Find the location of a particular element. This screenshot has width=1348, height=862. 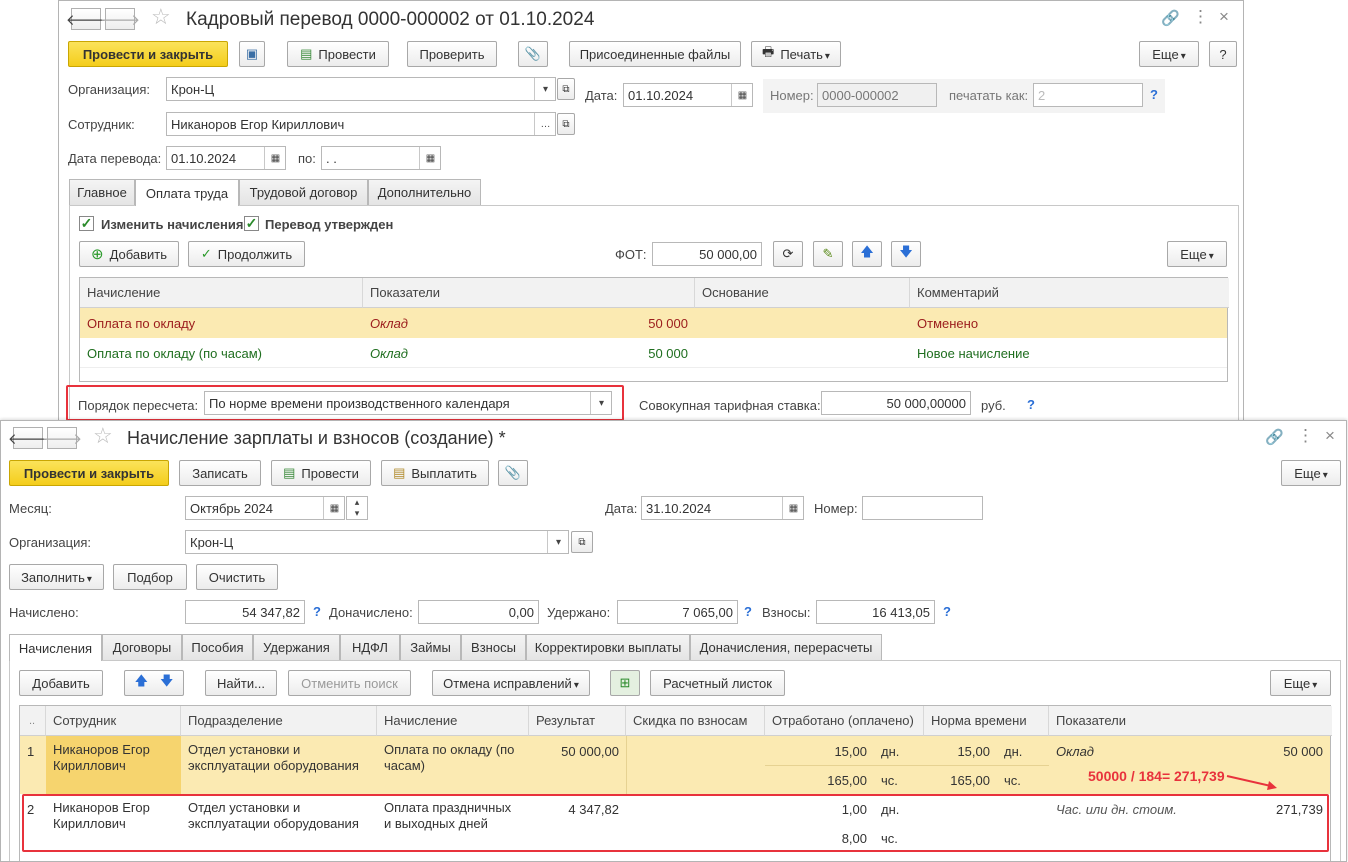

tab-payment: Оплата труда is located at coordinates (187, 192).